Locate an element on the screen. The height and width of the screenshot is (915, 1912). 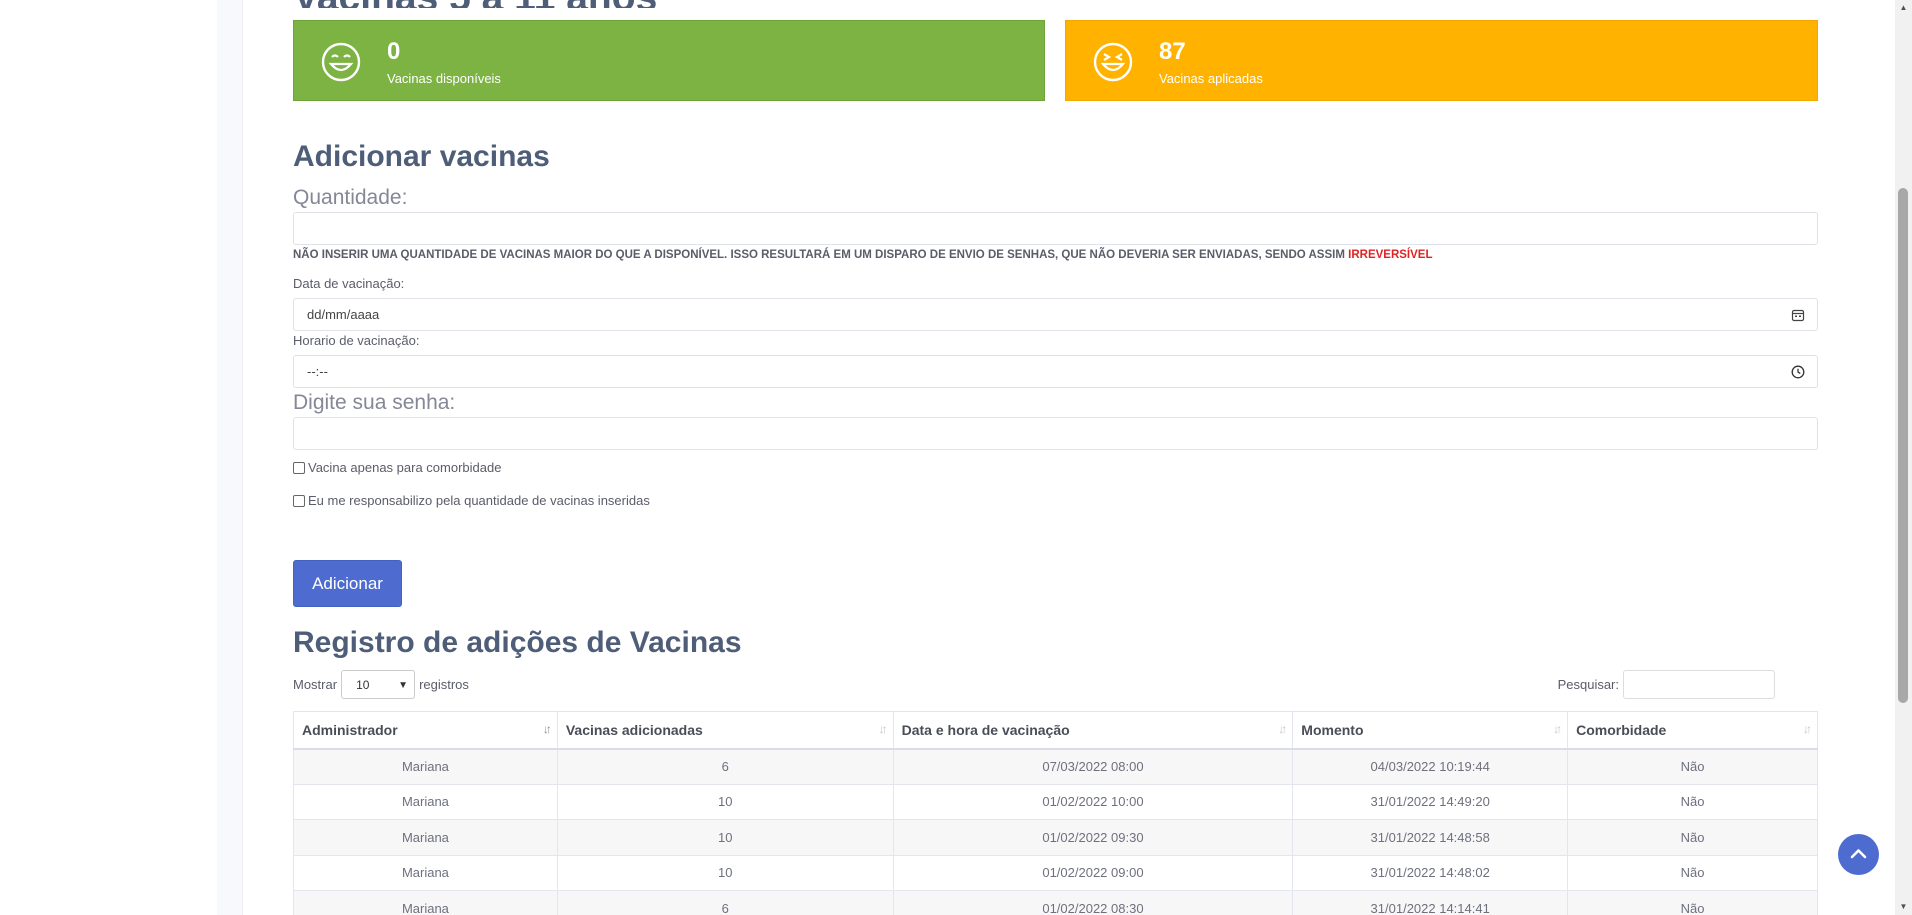
smile-icon is located at coordinates (341, 62).